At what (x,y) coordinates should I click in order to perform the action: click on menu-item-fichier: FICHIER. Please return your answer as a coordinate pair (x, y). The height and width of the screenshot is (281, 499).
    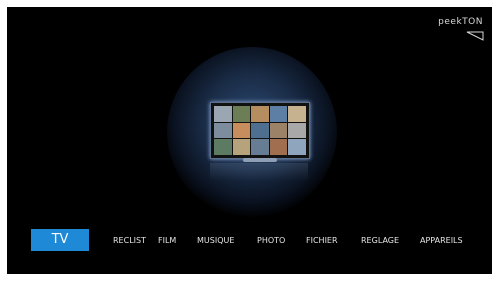
    Looking at the image, I should click on (322, 240).